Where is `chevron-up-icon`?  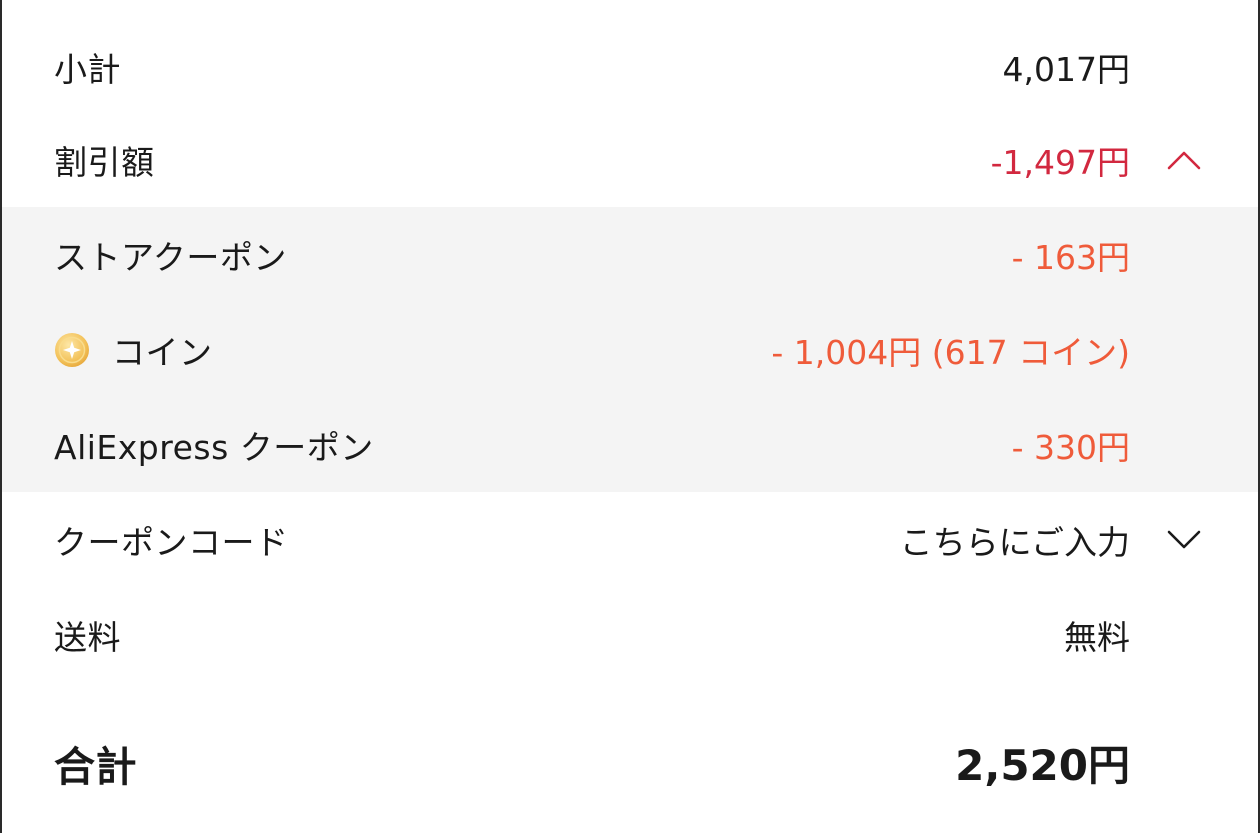 chevron-up-icon is located at coordinates (1184, 160).